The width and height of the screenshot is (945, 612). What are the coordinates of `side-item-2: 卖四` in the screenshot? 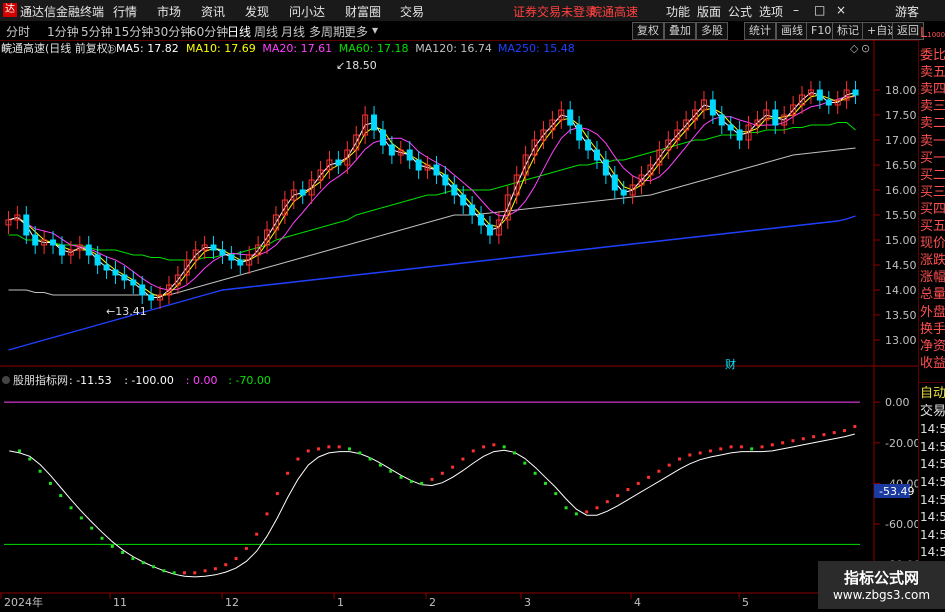 It's located at (932, 90).